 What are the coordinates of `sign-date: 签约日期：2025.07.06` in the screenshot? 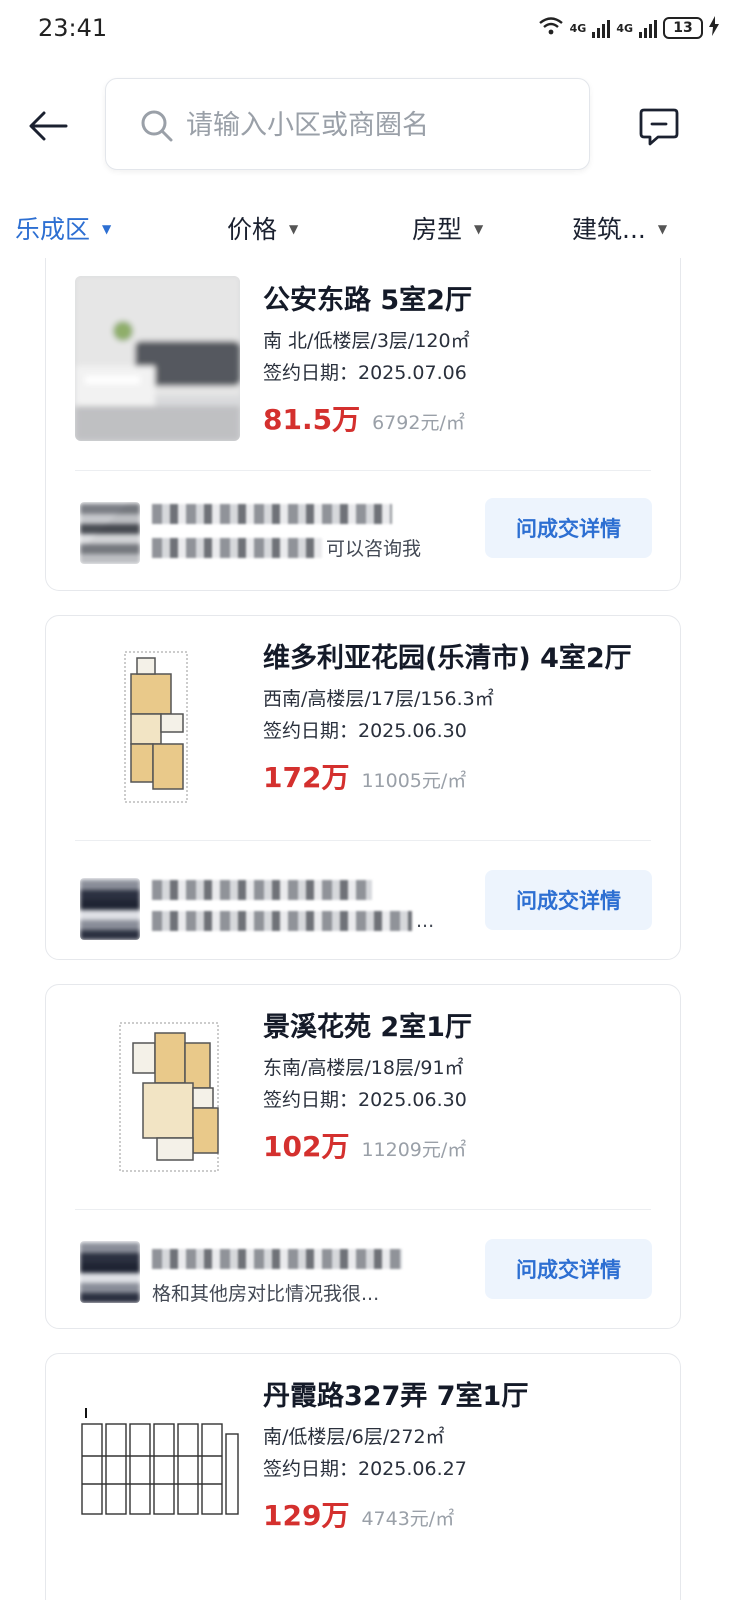 It's located at (365, 373).